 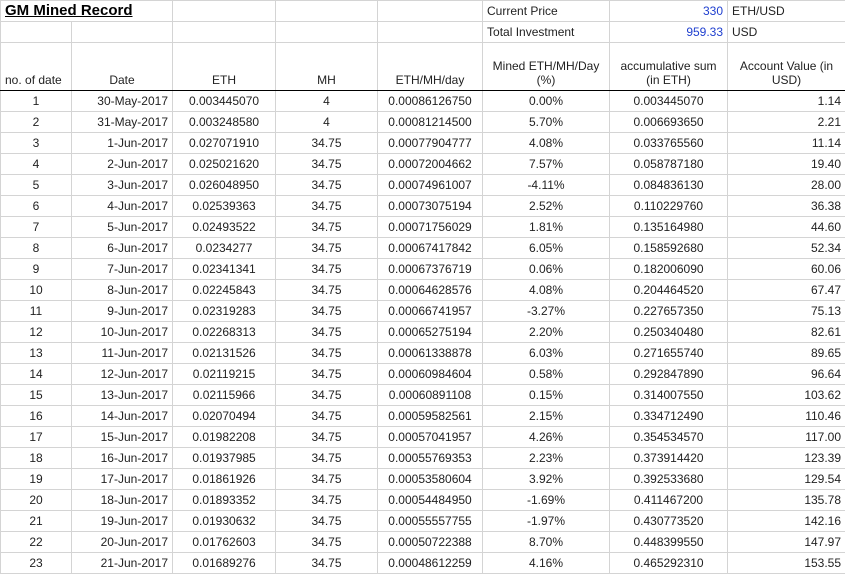 I want to click on accumulative-sum-cell: 0.003445070, so click(x=669, y=101).